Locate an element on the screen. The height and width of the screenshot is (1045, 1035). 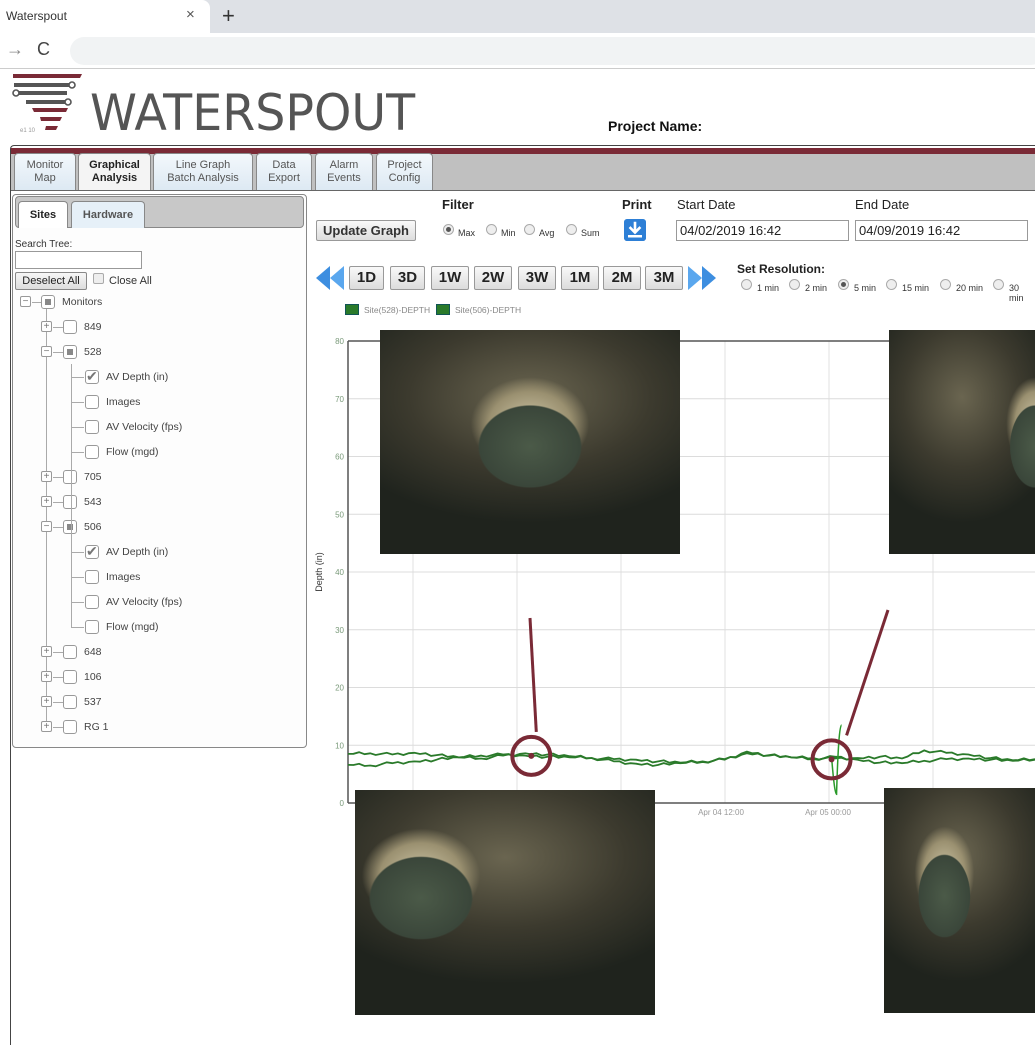
tree-node-label: 506 is located at coordinates (93, 527).